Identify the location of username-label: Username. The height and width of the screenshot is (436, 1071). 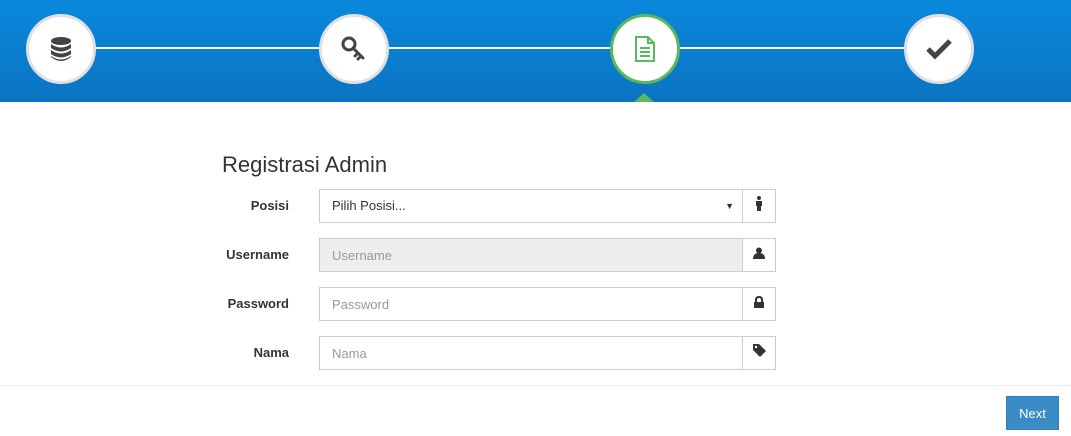
(257, 254).